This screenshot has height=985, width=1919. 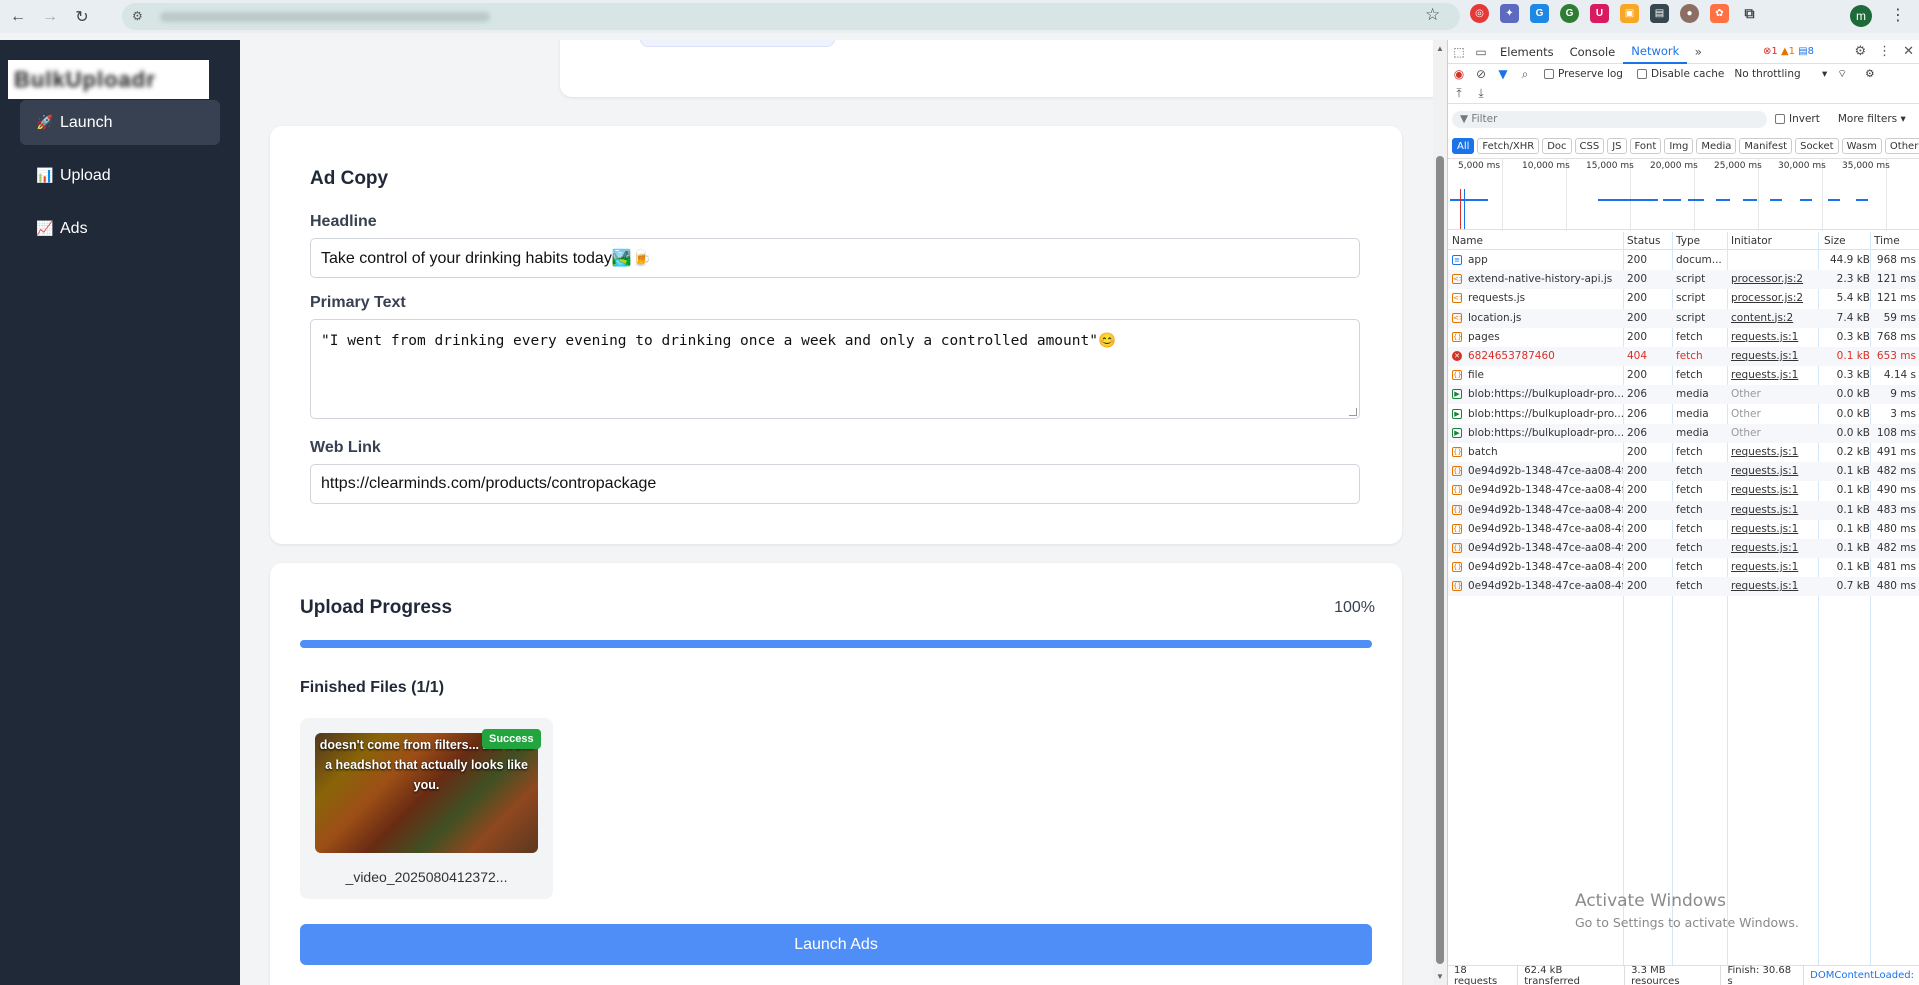 I want to click on bookmark-star-icon: ☆, so click(x=1432, y=15).